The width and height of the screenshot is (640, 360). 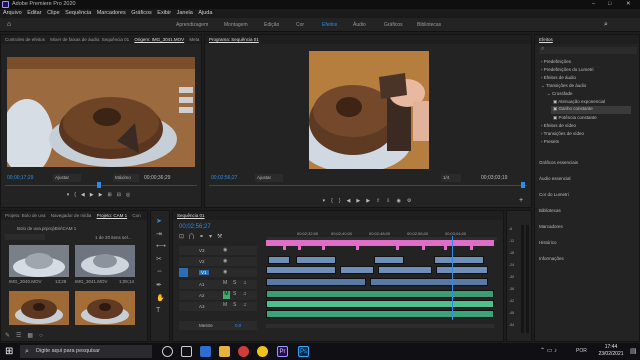 I want to click on extract-icon: ⇩, so click(x=391, y=201).